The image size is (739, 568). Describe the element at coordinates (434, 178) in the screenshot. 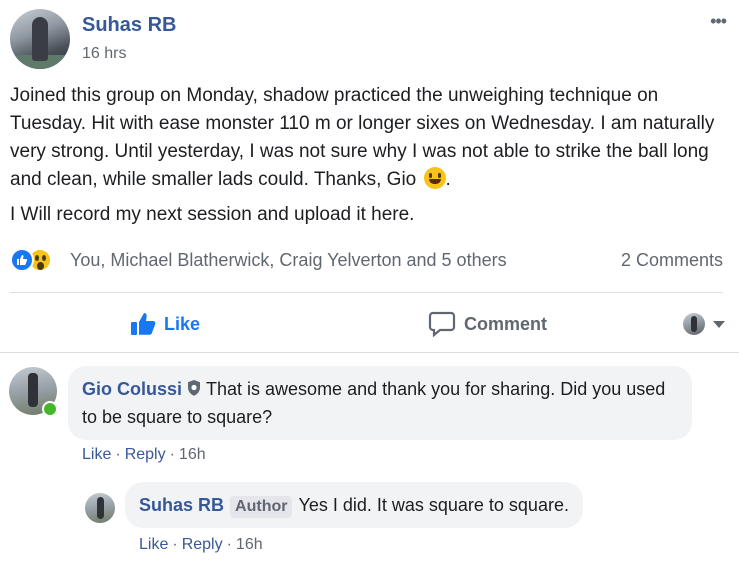

I see `grinning-emoji-icon` at that location.